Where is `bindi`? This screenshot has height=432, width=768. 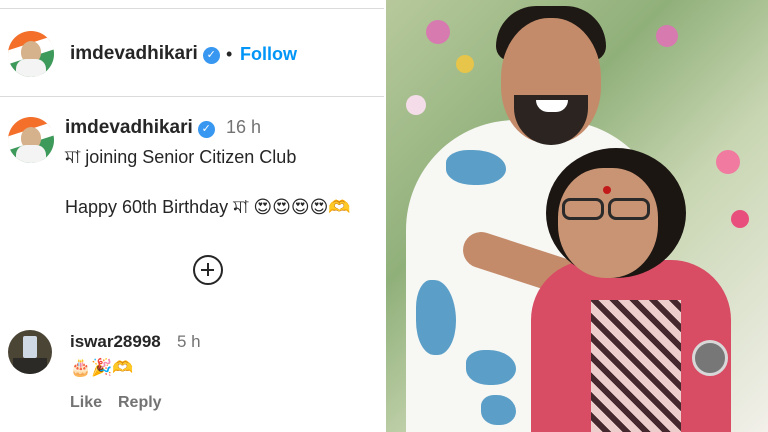
bindi is located at coordinates (607, 190).